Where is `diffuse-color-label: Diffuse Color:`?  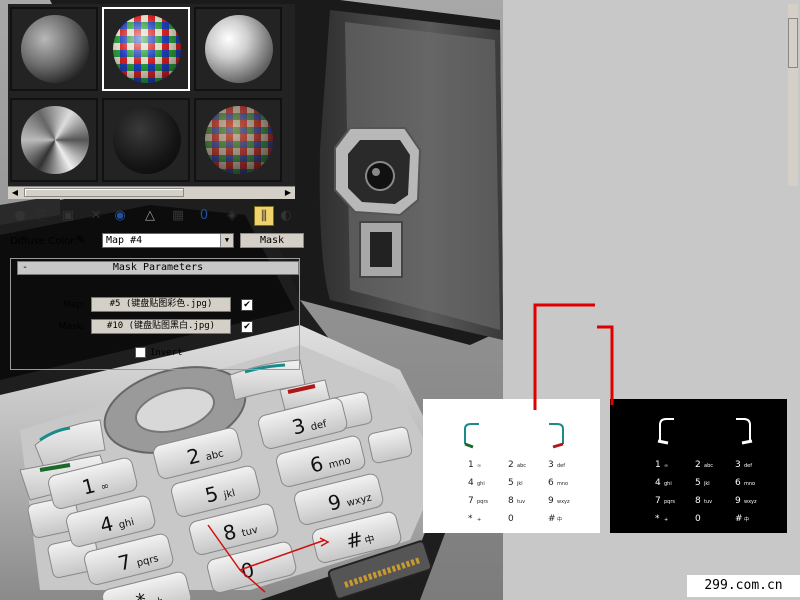
diffuse-color-label: Diffuse Color: is located at coordinates (44, 241).